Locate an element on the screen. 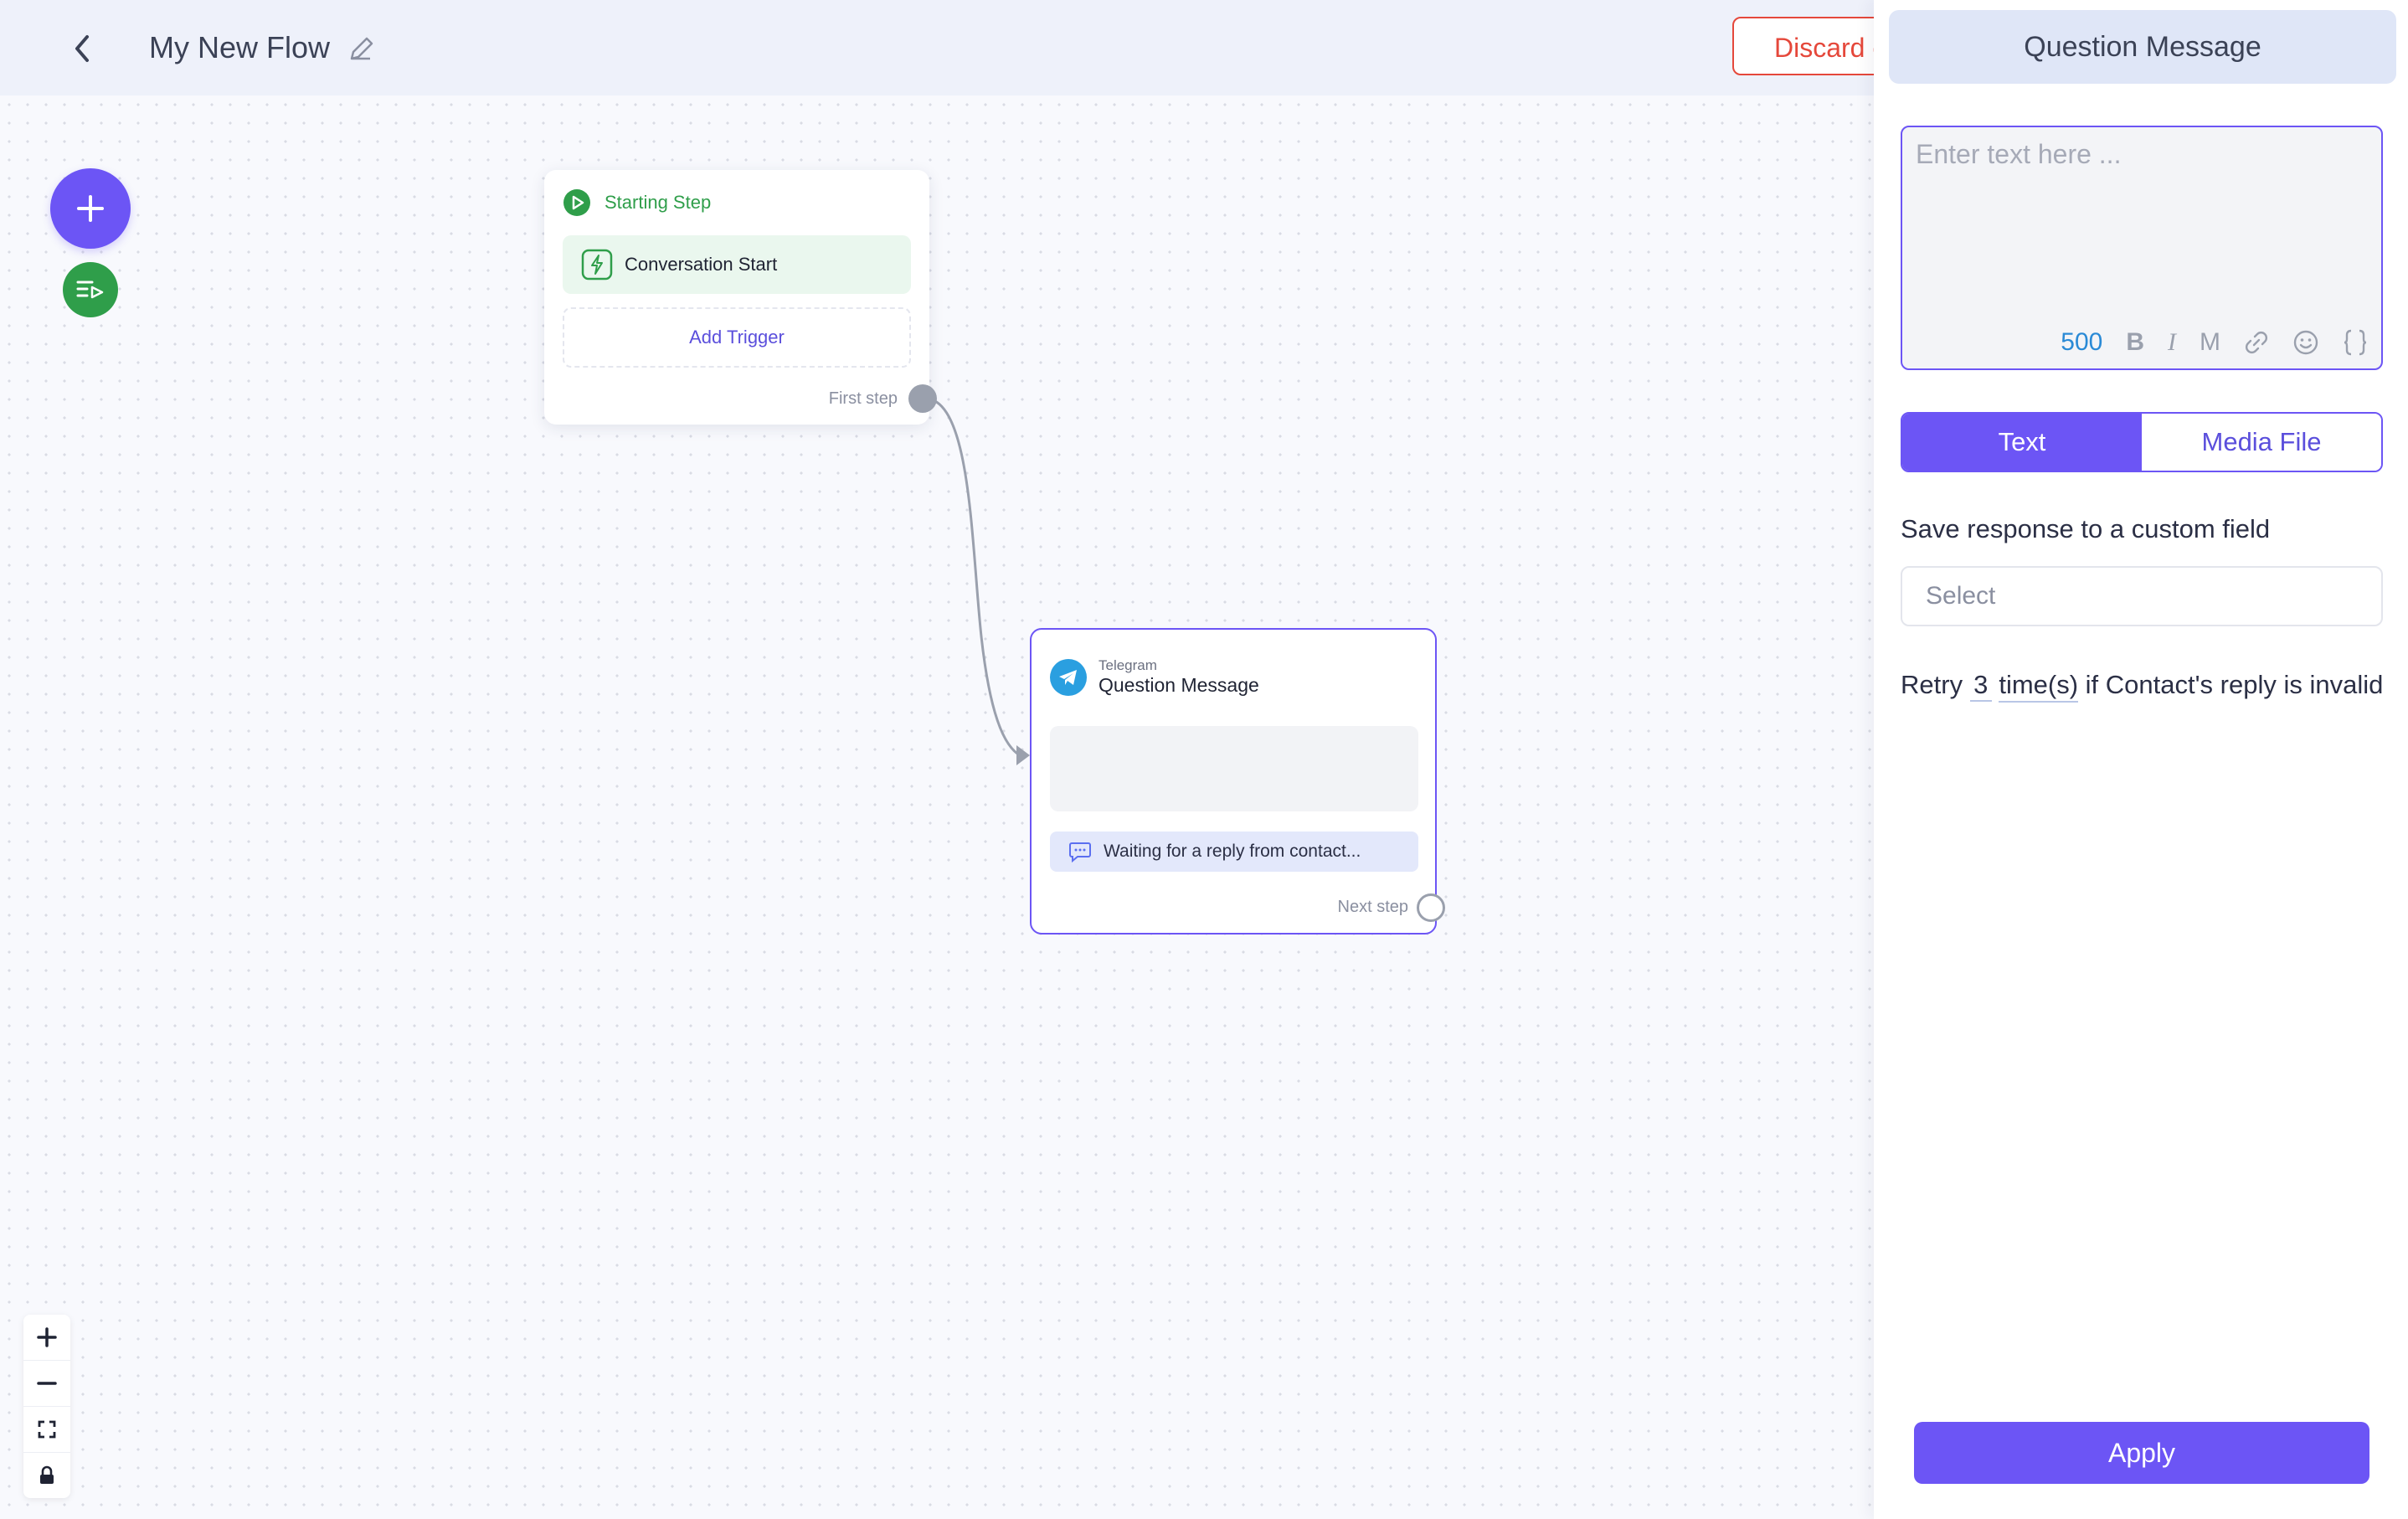 The width and height of the screenshot is (2408, 1519). panel-title: Question Message is located at coordinates (2143, 47).